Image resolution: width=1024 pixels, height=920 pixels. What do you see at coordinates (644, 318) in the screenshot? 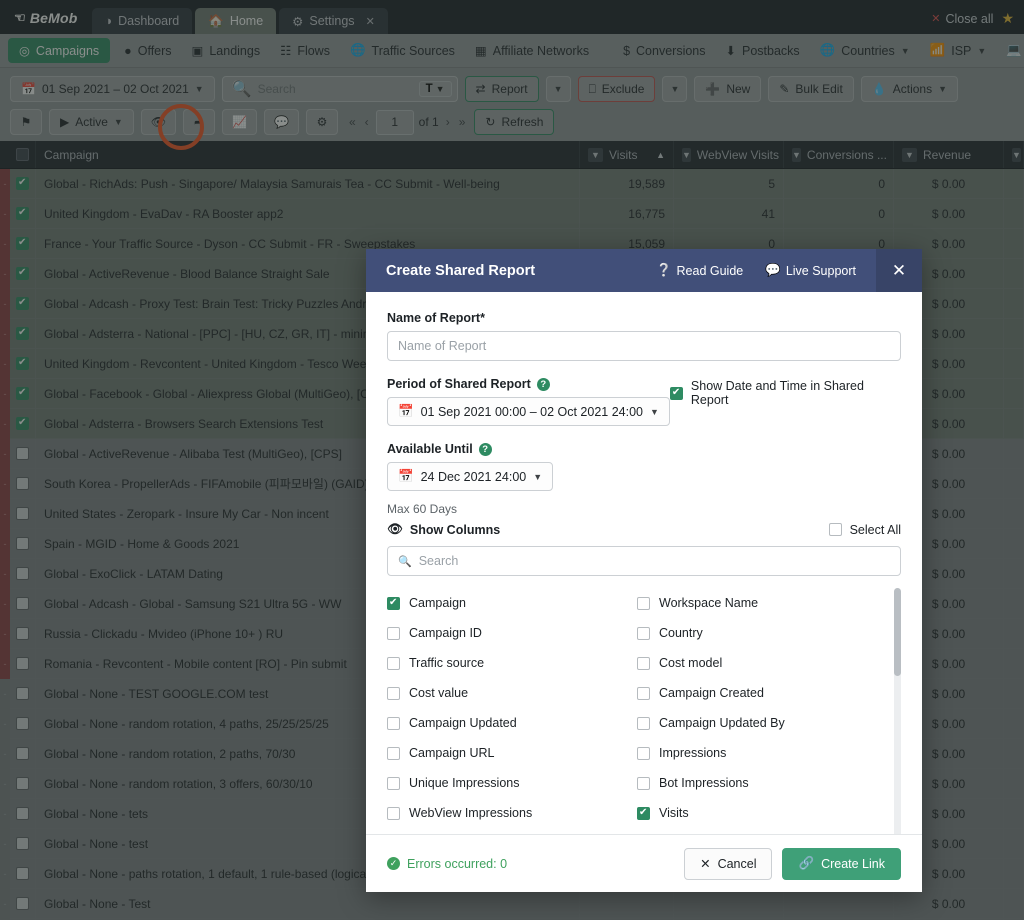
I see `name-of-report-label: Name of Report*` at bounding box center [644, 318].